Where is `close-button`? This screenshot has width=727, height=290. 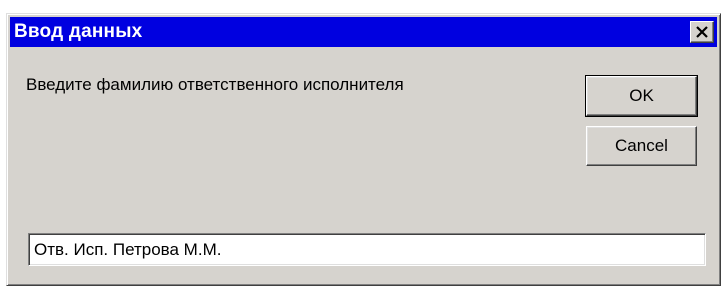 close-button is located at coordinates (702, 32).